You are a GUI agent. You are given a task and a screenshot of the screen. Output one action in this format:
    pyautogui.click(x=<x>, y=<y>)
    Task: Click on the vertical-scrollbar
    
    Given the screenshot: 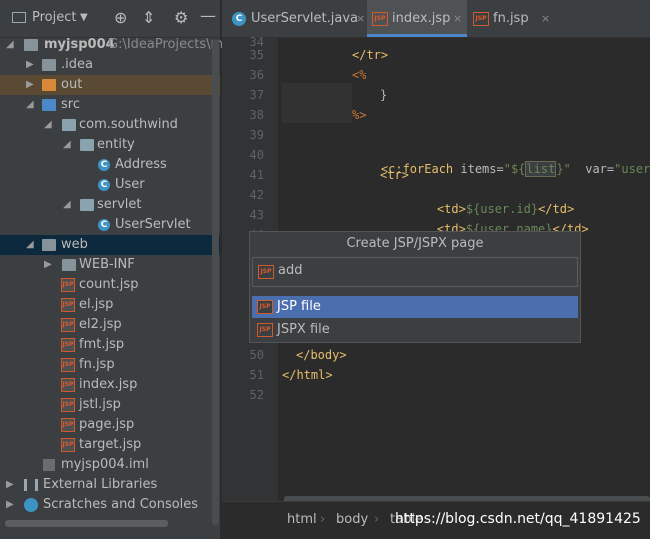 What is the action you would take?
    pyautogui.click(x=215, y=282)
    